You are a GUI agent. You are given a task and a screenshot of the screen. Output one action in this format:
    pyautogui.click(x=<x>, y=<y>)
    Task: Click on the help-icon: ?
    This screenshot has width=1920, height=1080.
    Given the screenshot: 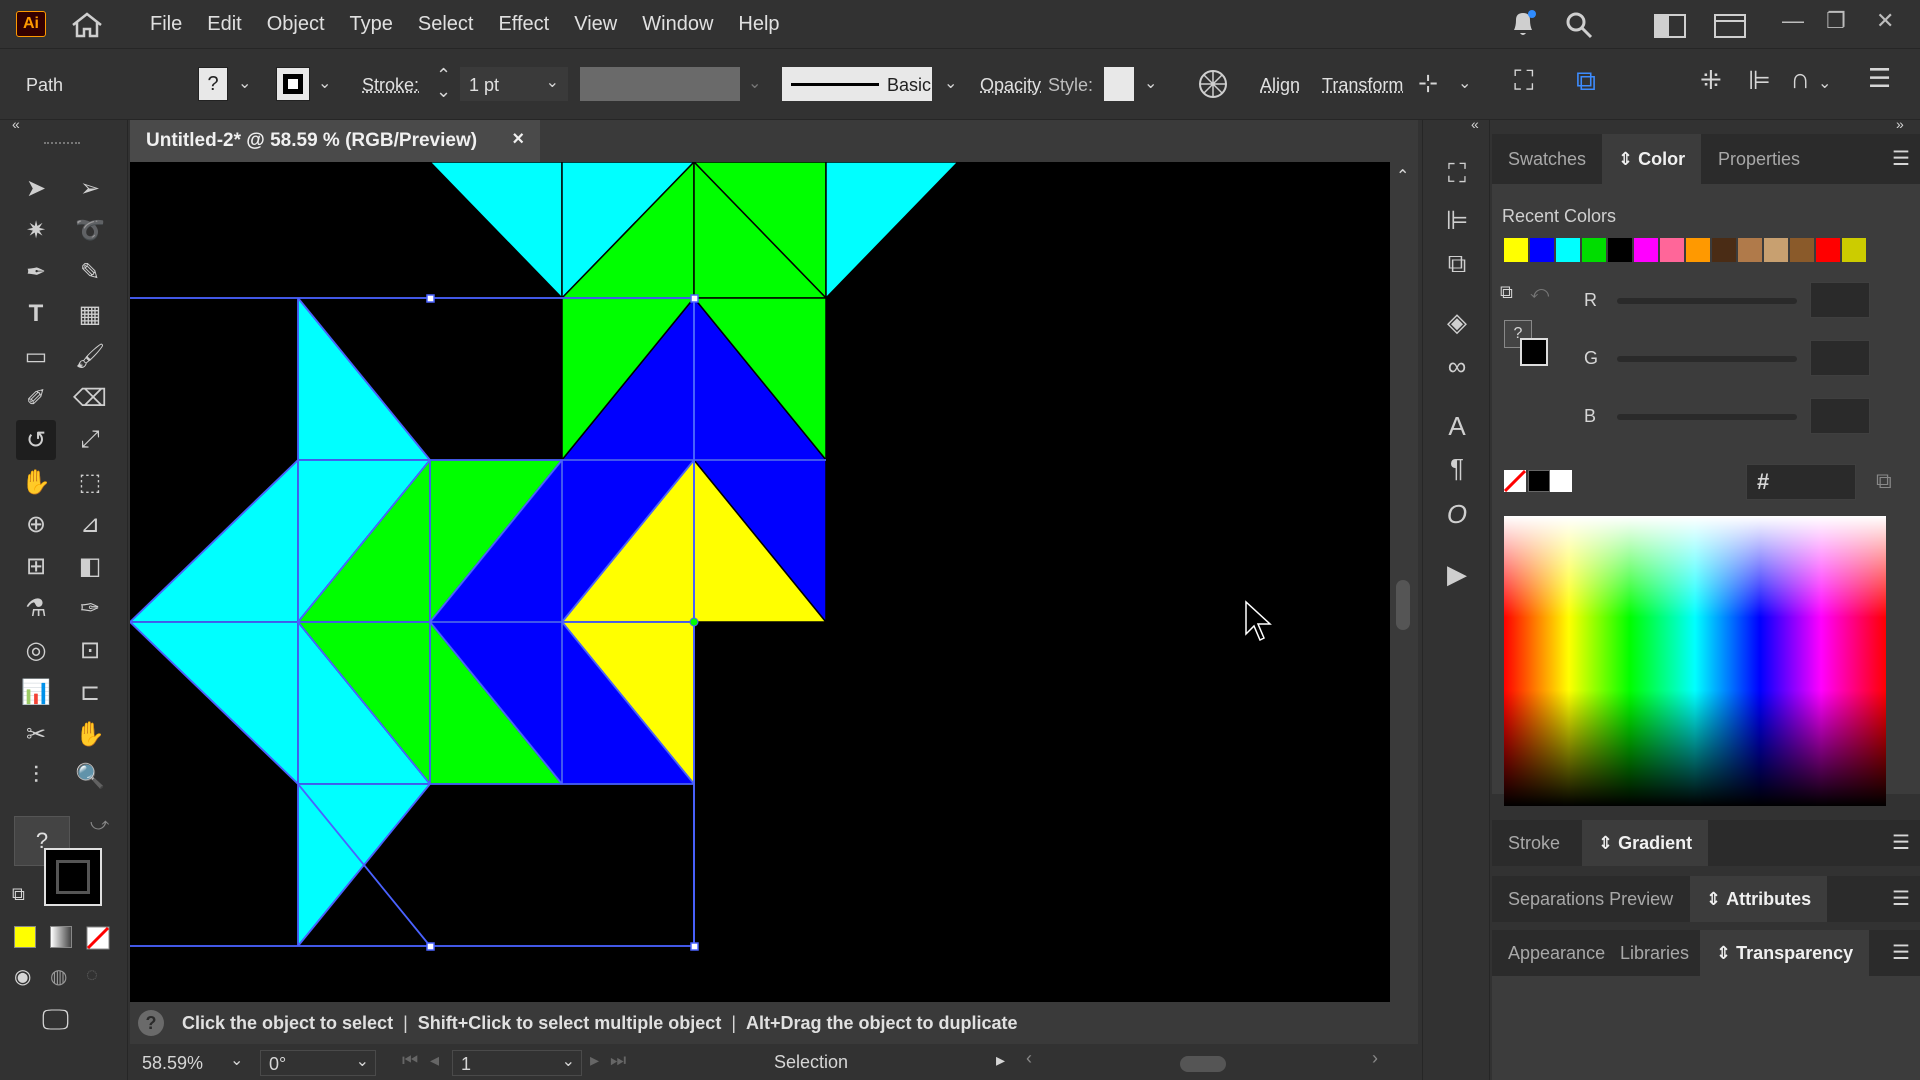 What is the action you would take?
    pyautogui.click(x=151, y=1023)
    